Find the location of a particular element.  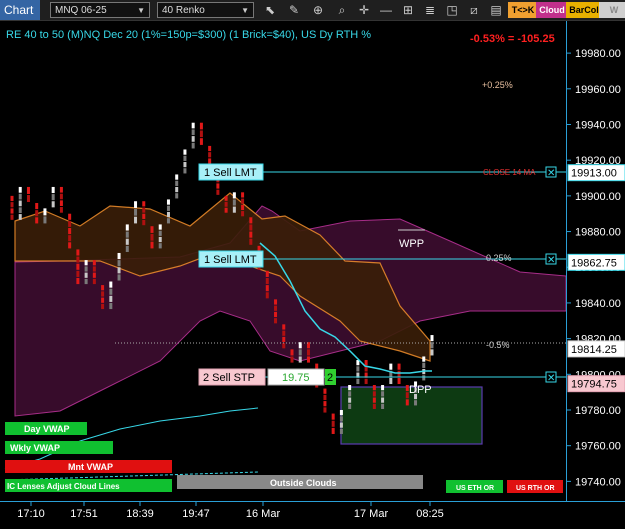

barcol-toggle: BarCol is located at coordinates (584, 10).